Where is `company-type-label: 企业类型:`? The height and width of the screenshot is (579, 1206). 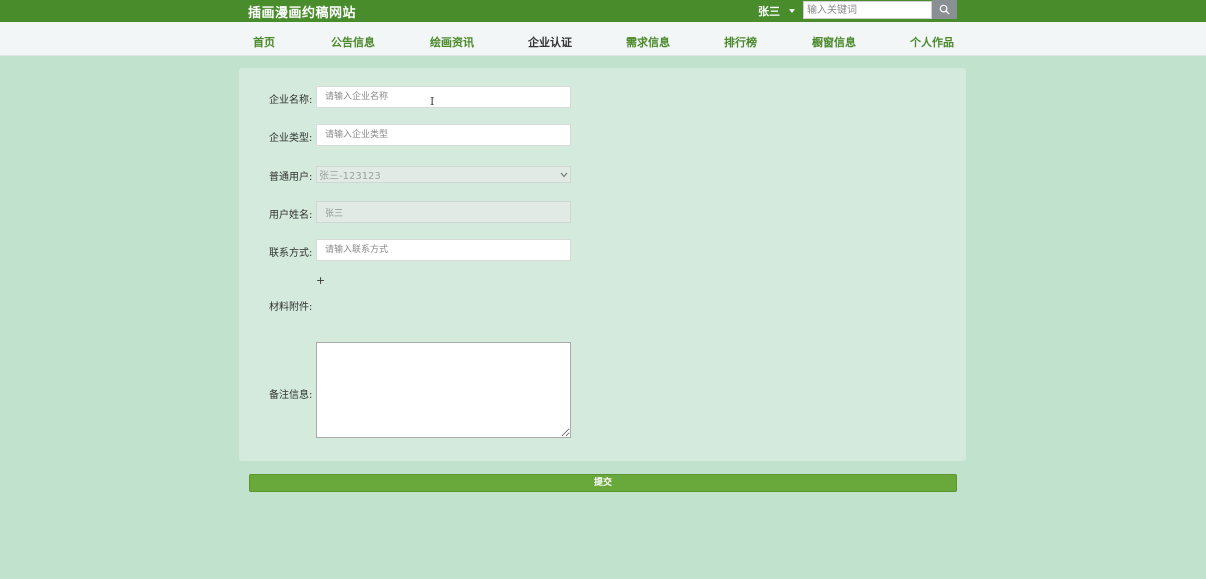
company-type-label: 企业类型: is located at coordinates (291, 138).